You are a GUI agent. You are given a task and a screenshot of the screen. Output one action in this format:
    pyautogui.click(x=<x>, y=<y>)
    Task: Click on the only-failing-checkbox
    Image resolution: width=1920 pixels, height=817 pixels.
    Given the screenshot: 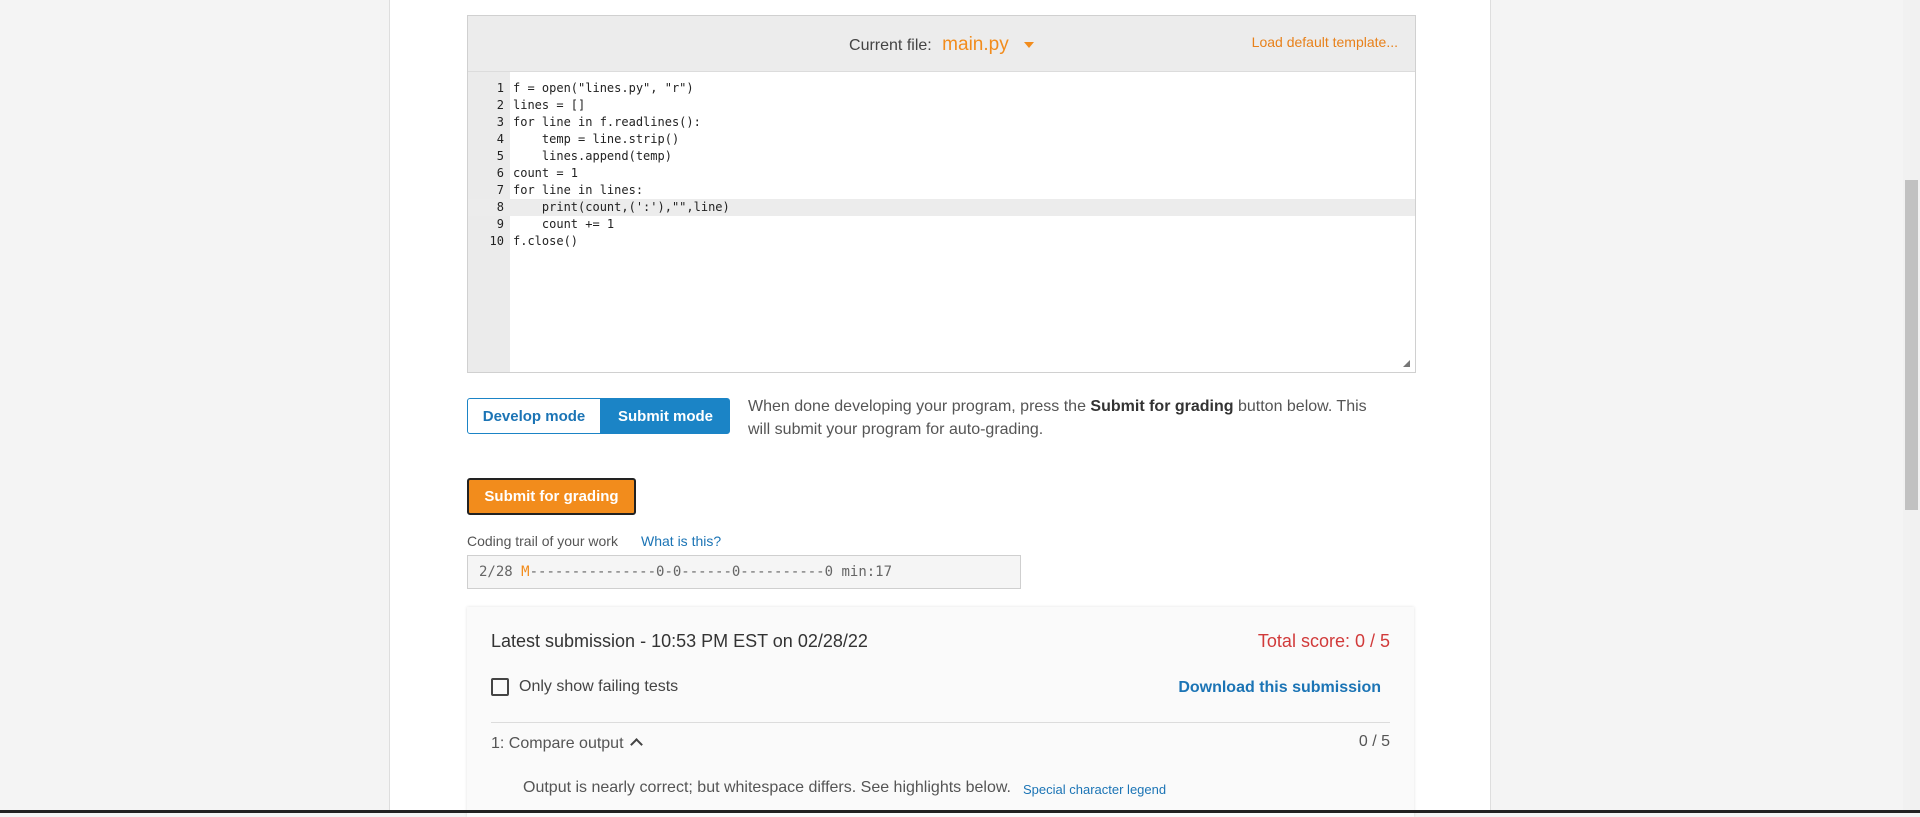 What is the action you would take?
    pyautogui.click(x=500, y=687)
    